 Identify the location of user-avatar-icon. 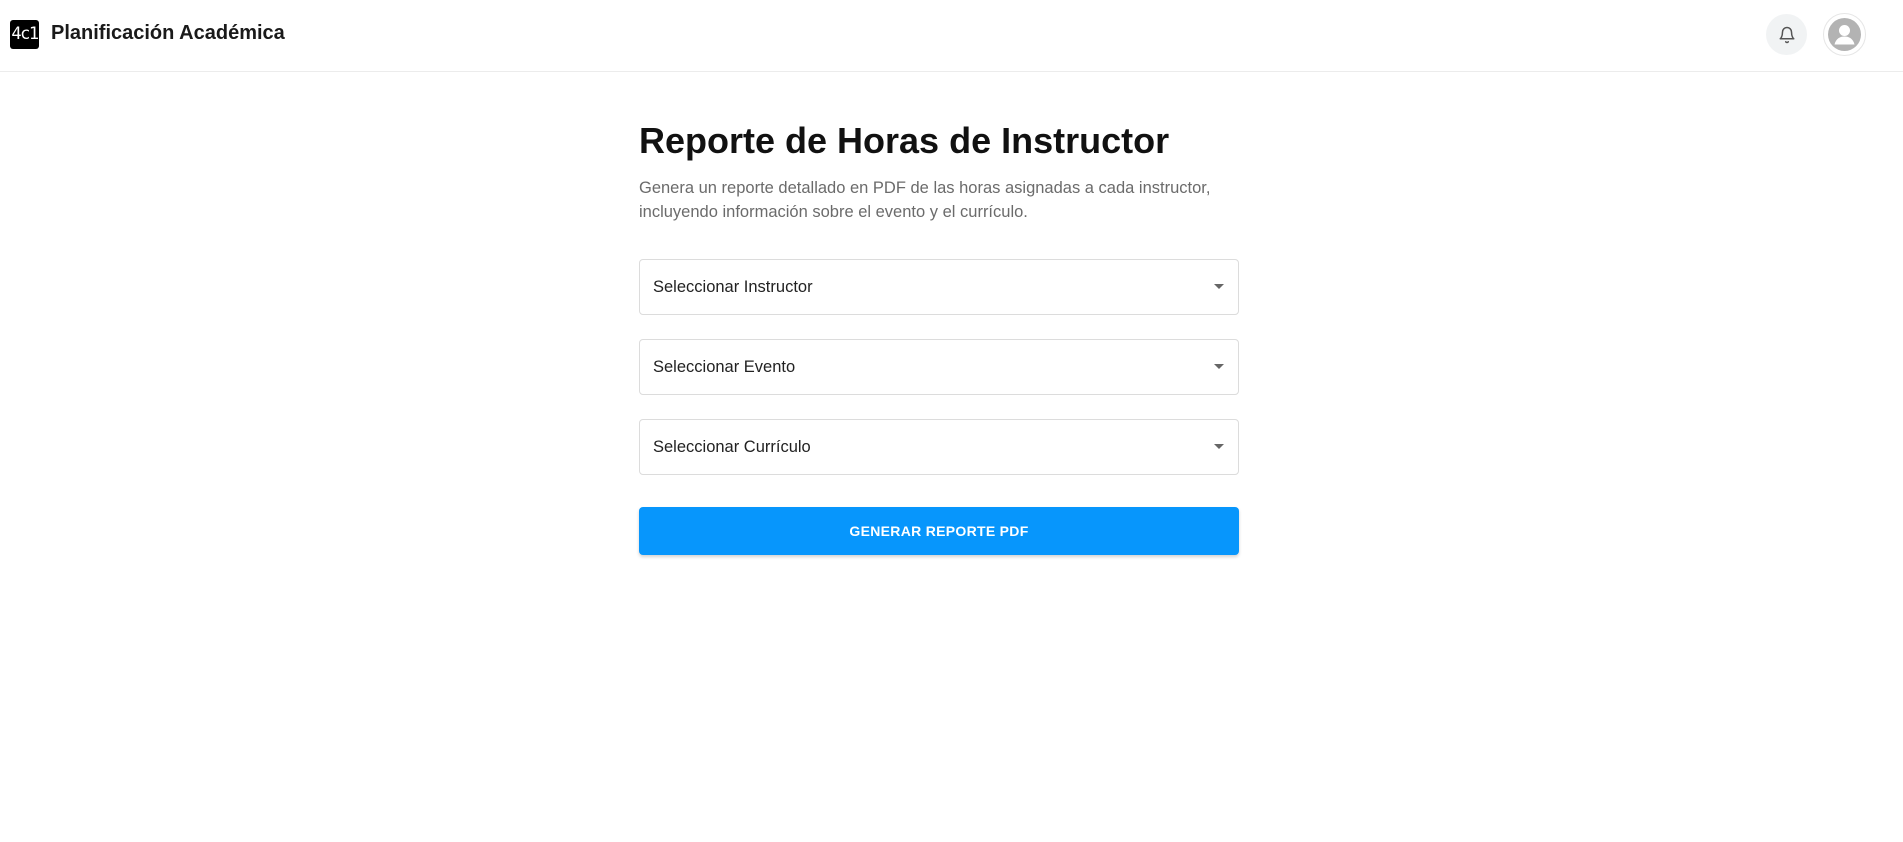
(1844, 34).